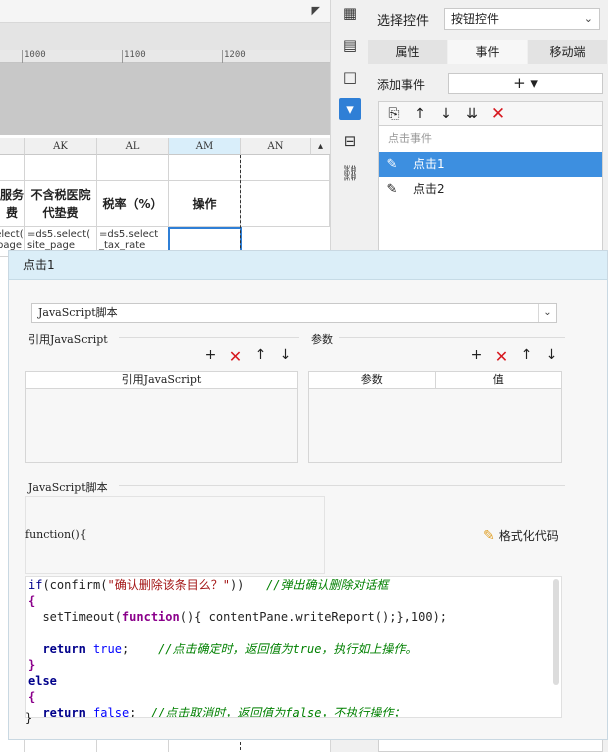  What do you see at coordinates (32, 665) in the screenshot?
I see `code-line: }` at bounding box center [32, 665].